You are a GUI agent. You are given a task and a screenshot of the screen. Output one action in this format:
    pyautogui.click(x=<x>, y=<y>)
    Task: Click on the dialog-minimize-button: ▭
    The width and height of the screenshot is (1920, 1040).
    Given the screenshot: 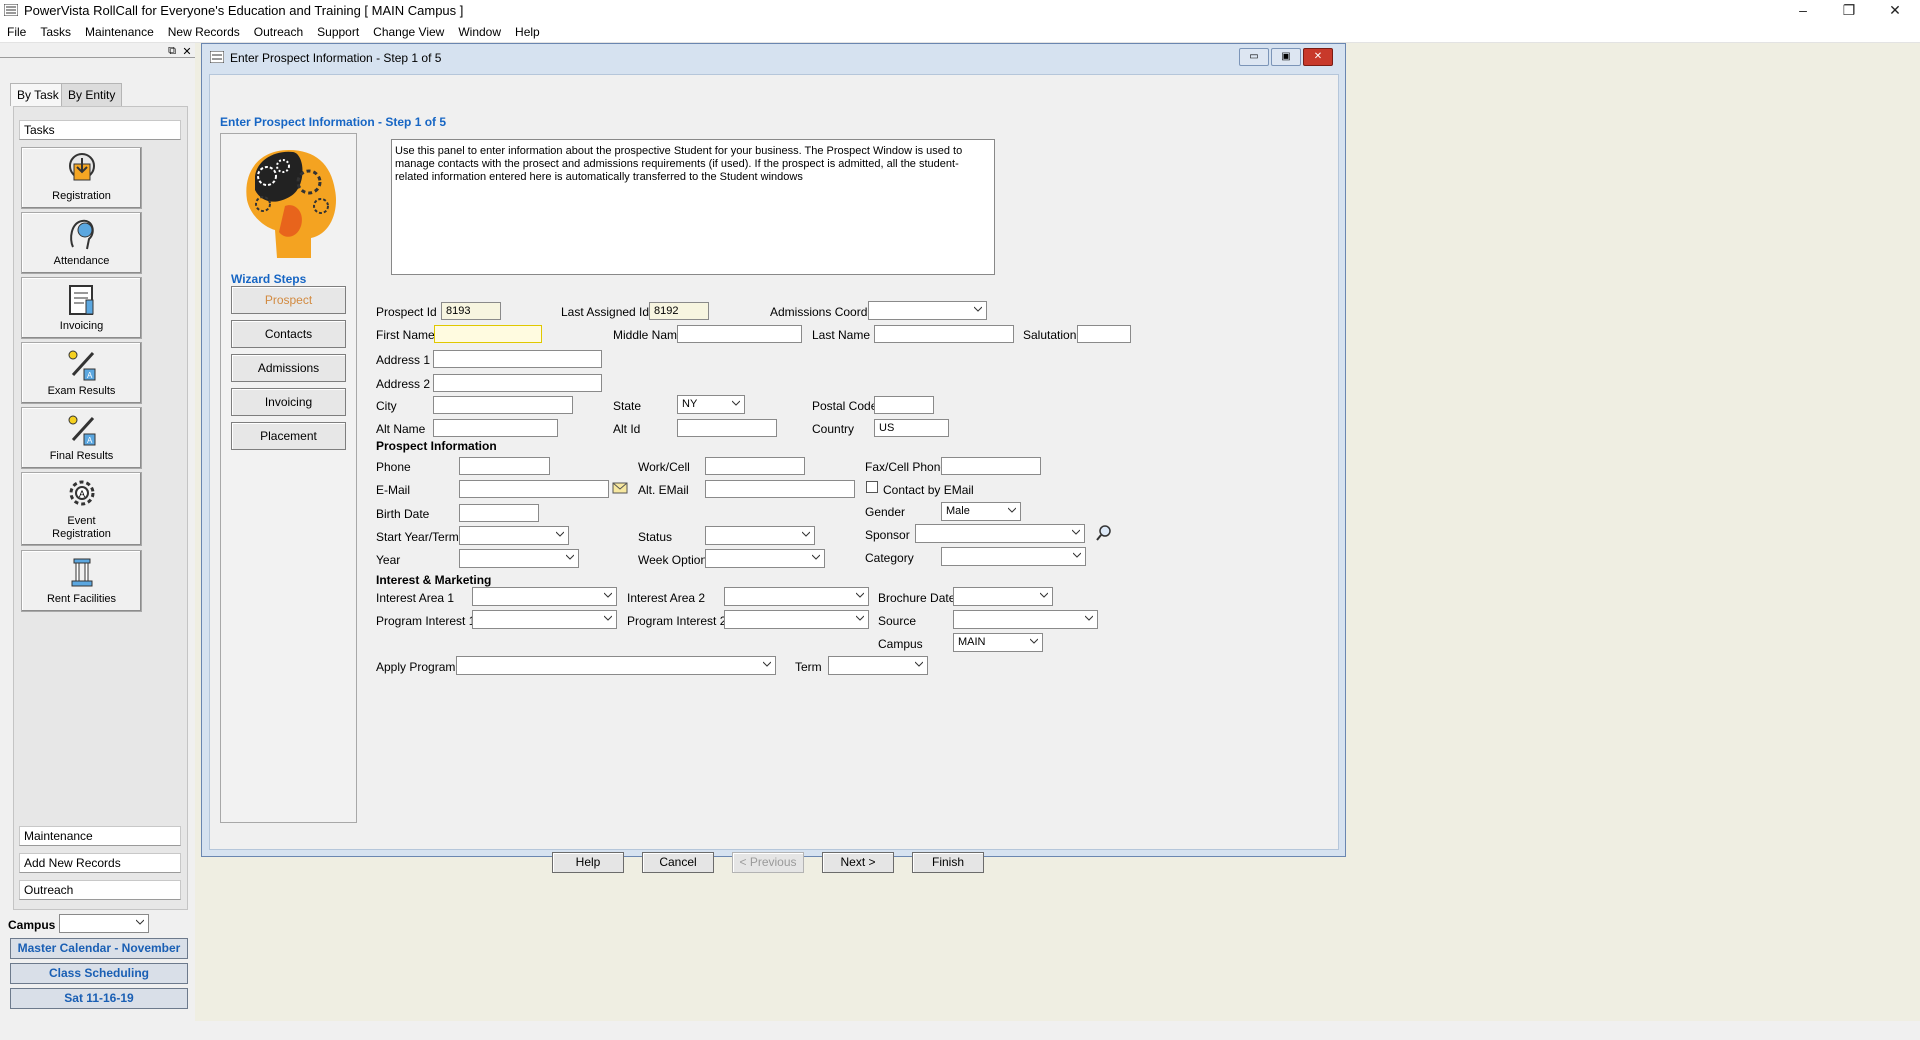 What is the action you would take?
    pyautogui.click(x=1254, y=57)
    